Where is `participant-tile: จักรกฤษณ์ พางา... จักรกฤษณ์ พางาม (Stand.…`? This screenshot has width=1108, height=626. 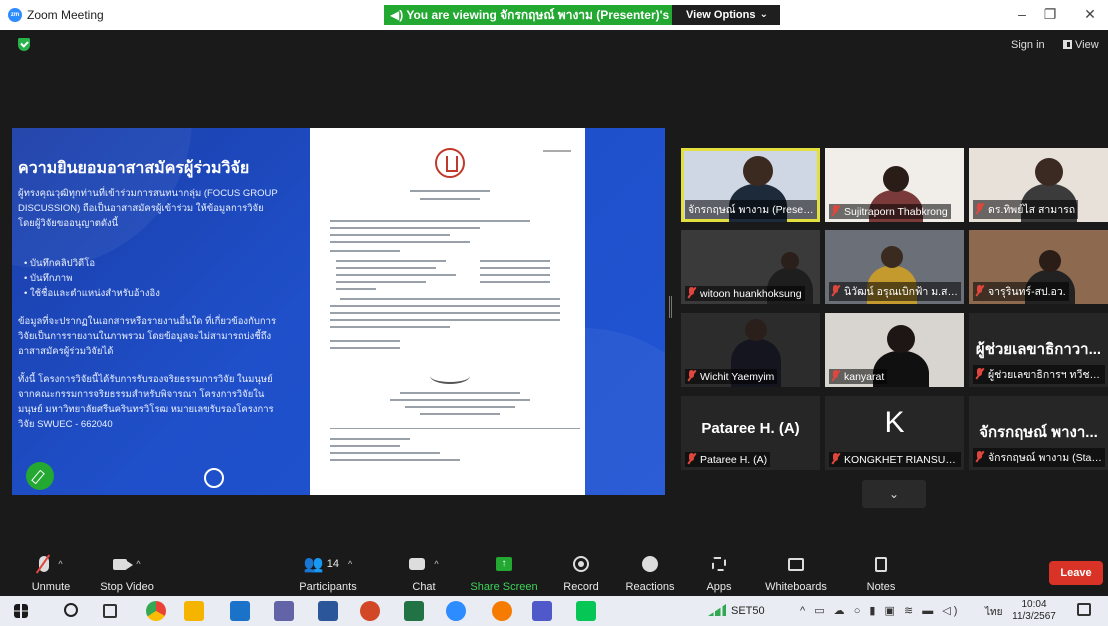
participant-tile: จักรกฤษณ์ พางา... จักรกฤษณ์ พางาม (Stand.… is located at coordinates (1038, 433).